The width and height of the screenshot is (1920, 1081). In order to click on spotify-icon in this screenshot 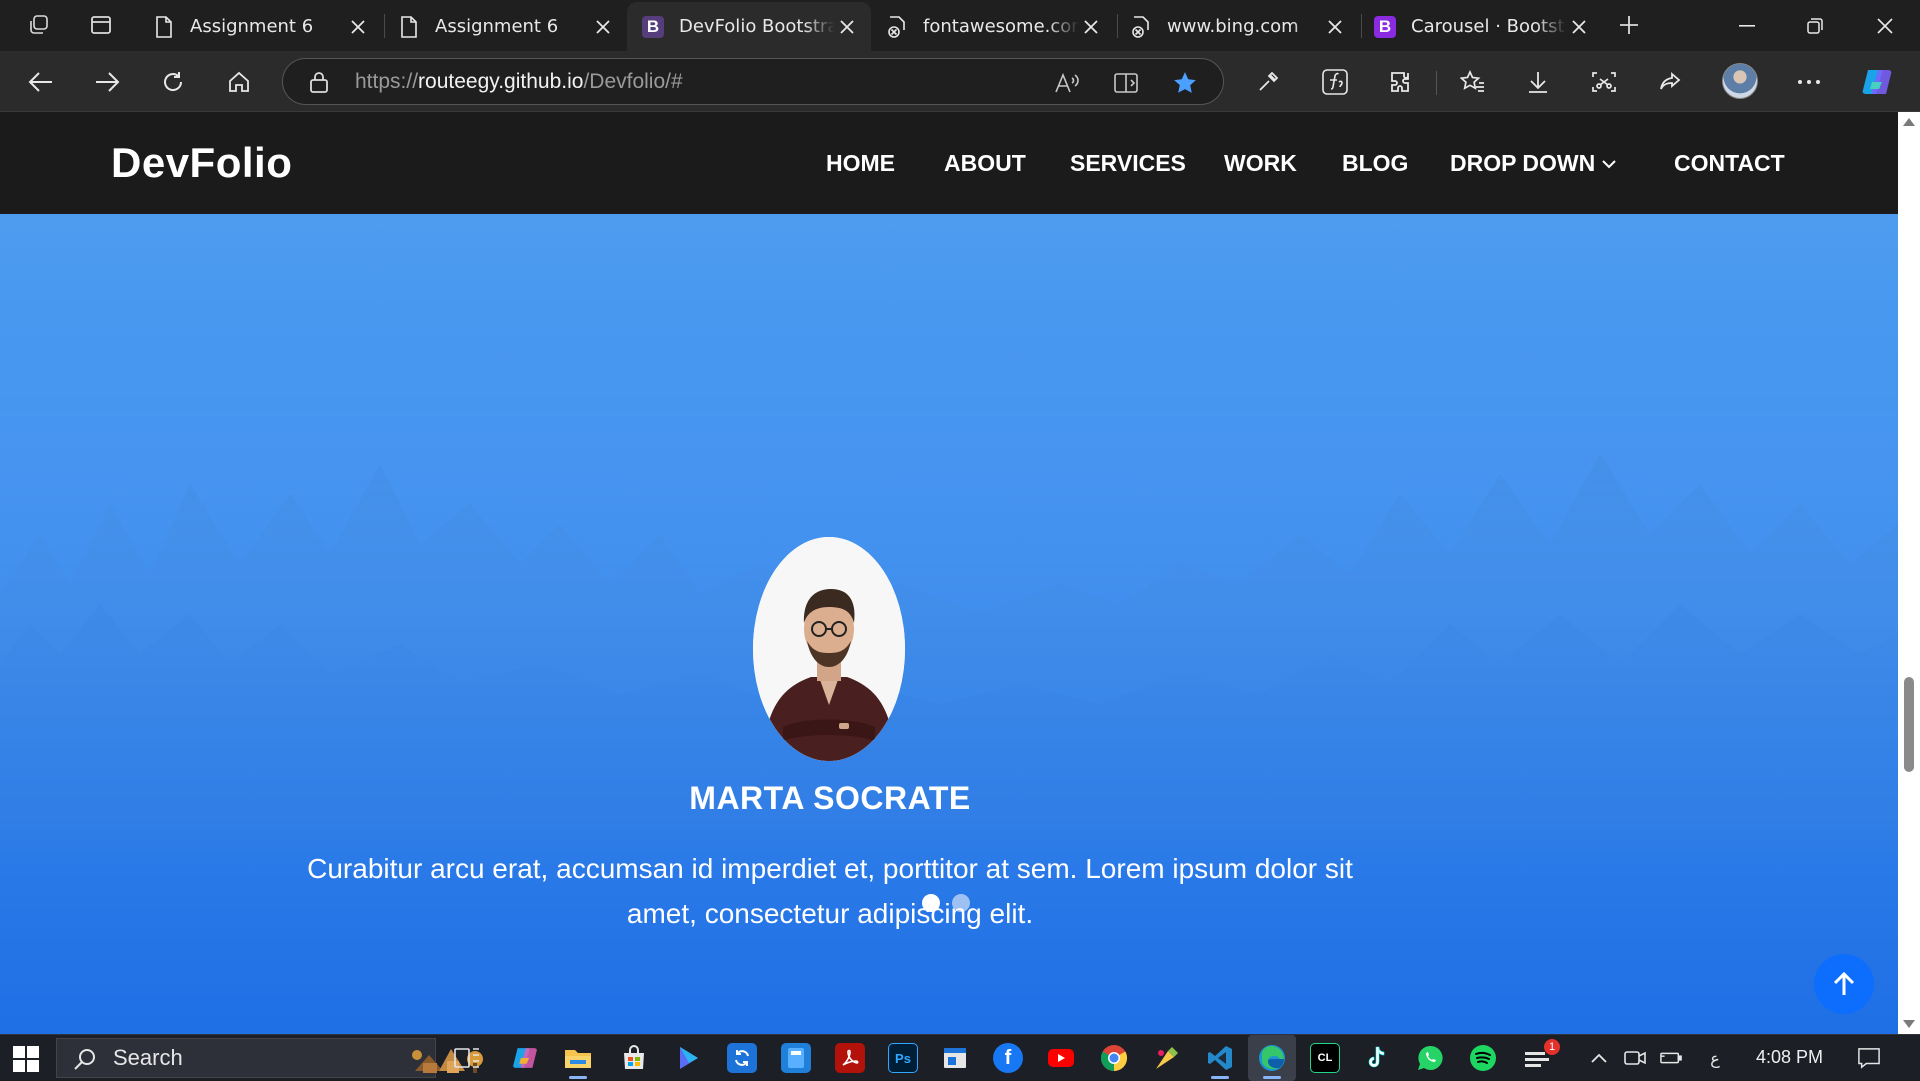, I will do `click(1483, 1058)`.